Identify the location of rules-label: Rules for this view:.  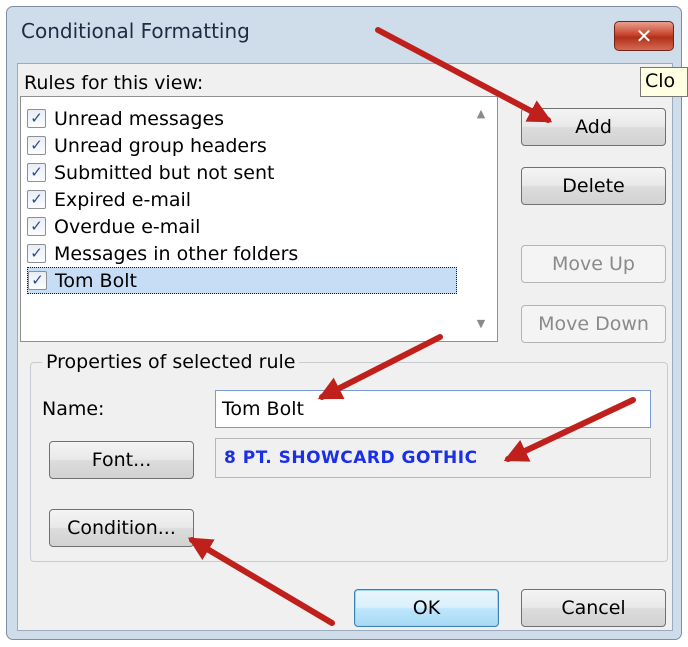
(114, 83).